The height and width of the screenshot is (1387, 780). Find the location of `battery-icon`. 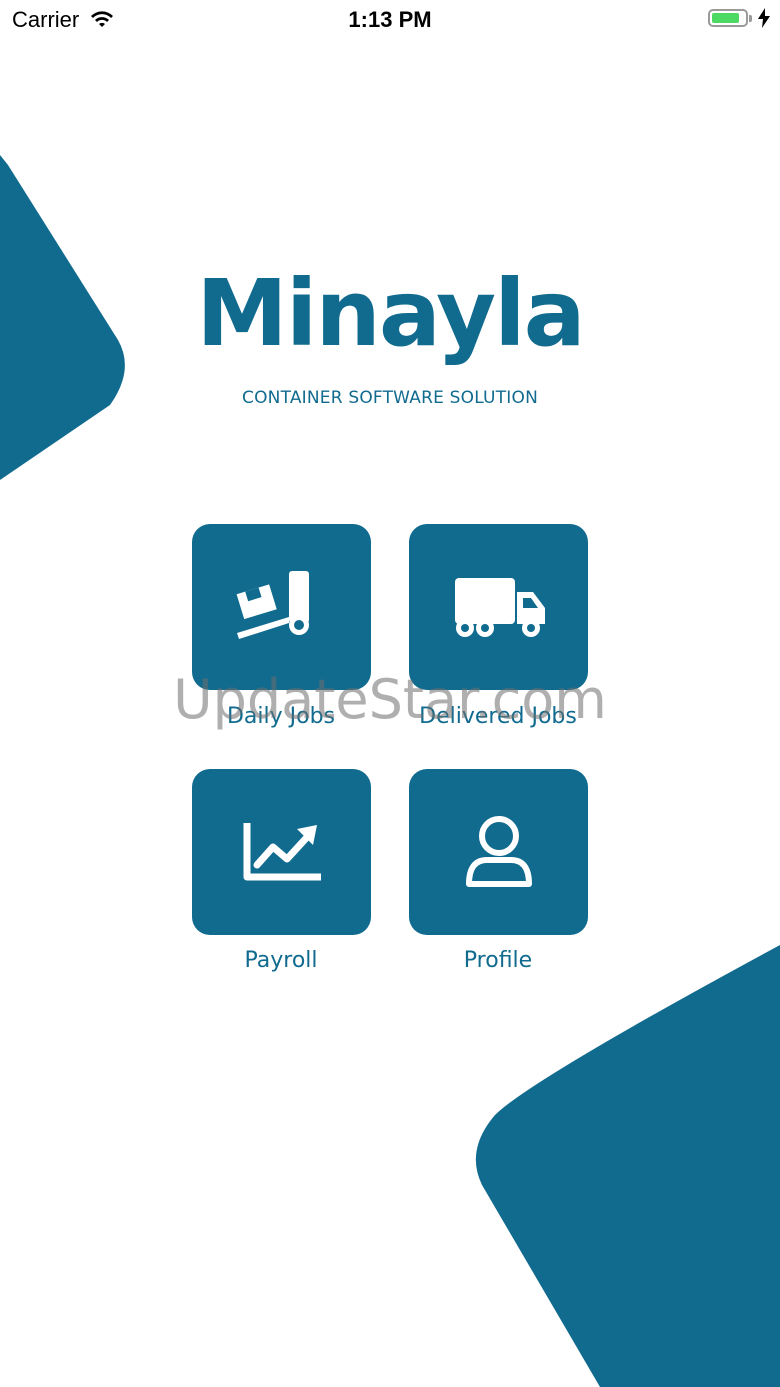

battery-icon is located at coordinates (728, 18).